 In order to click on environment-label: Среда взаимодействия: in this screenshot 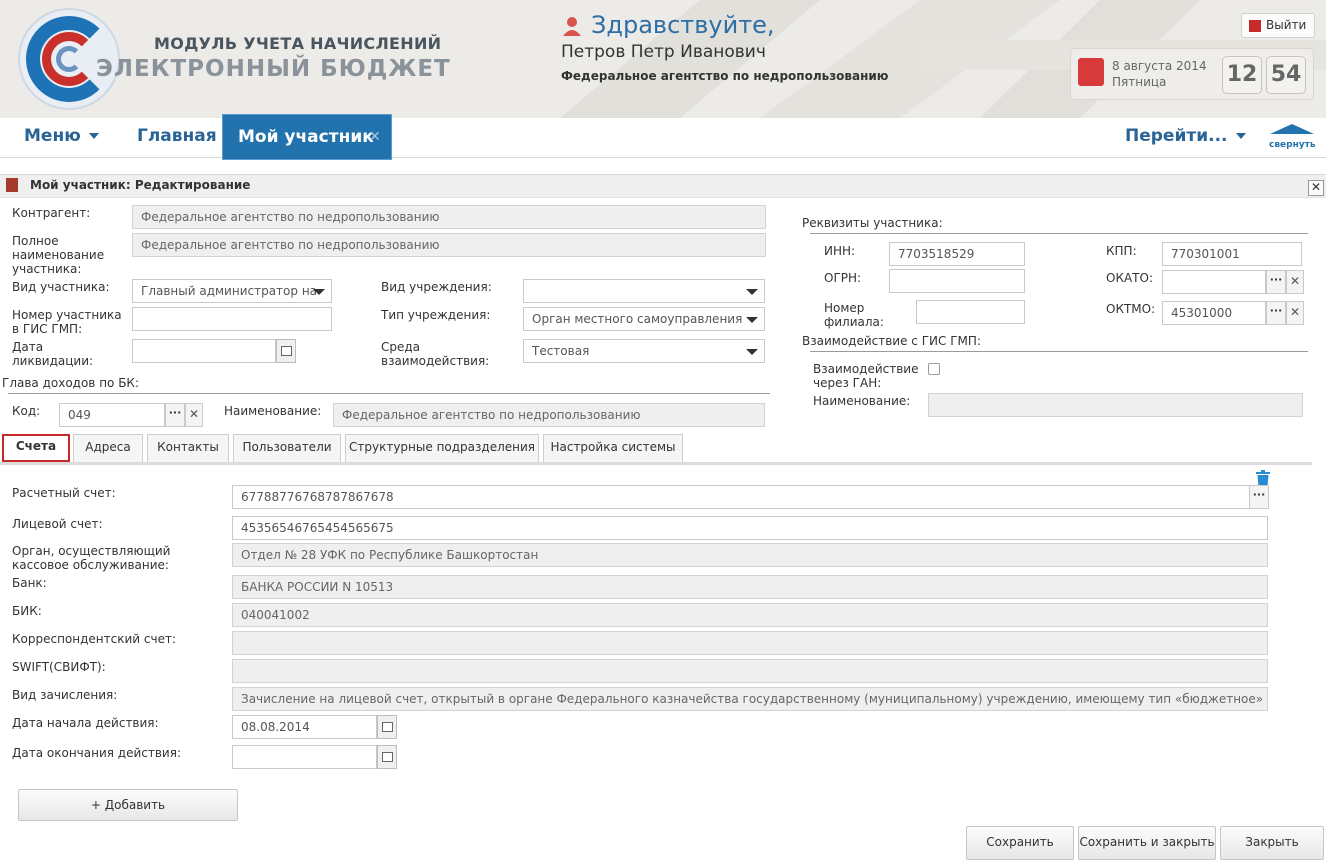, I will do `click(435, 354)`.